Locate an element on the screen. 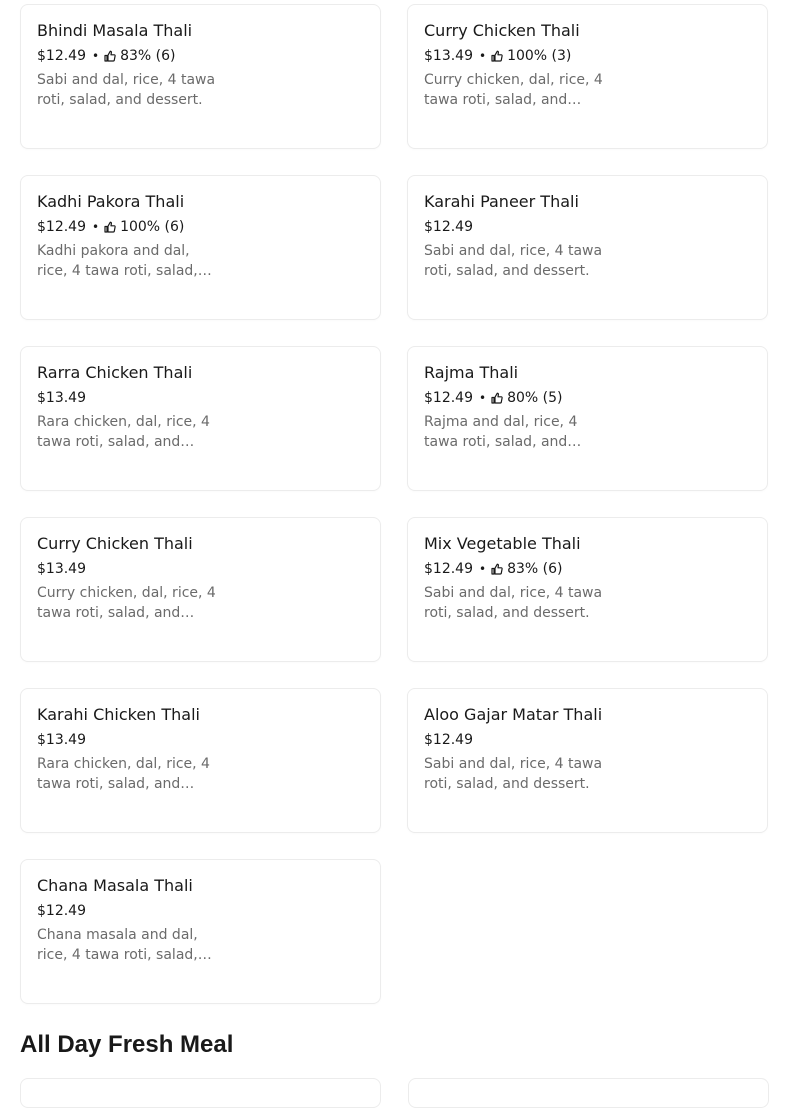  item-name: Rajma Thali is located at coordinates (471, 372).